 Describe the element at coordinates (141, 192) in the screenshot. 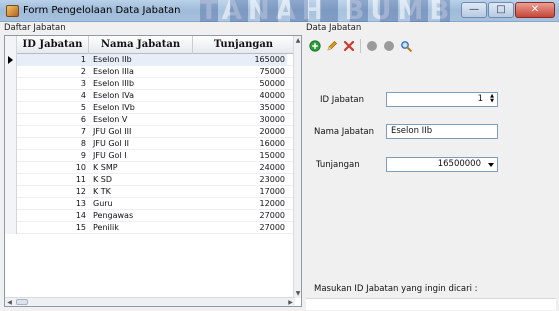

I see `cell-nama: K TK` at that location.